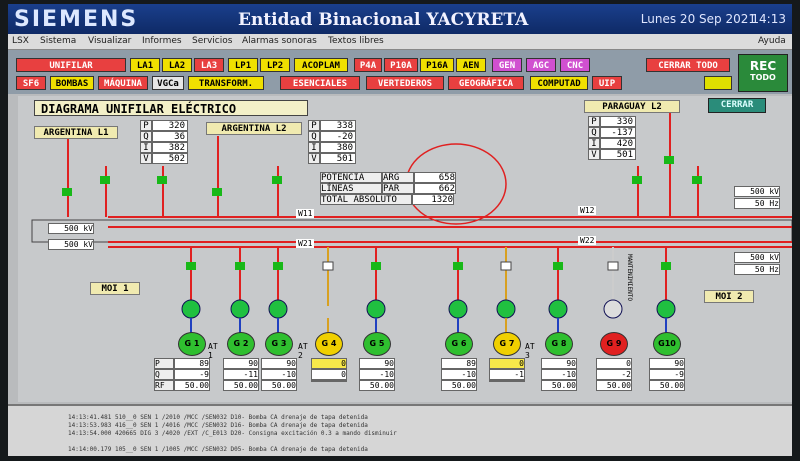 This screenshot has width=800, height=461. What do you see at coordinates (377, 363) in the screenshot?
I see `generator-5-p: 90` at bounding box center [377, 363].